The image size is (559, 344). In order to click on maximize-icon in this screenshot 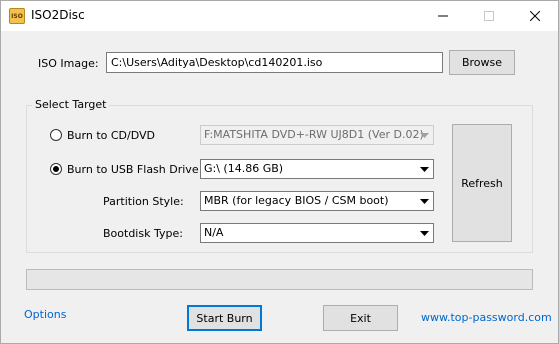, I will do `click(489, 16)`.